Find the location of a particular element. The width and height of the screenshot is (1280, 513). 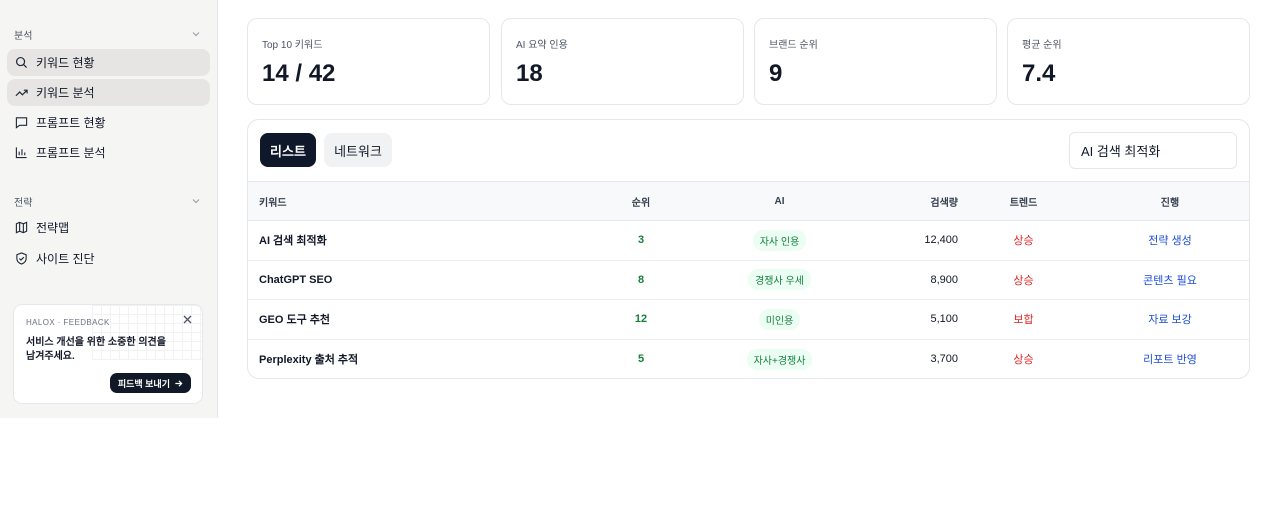

send-feedback-label: 피드백 보내기 is located at coordinates (143, 383).